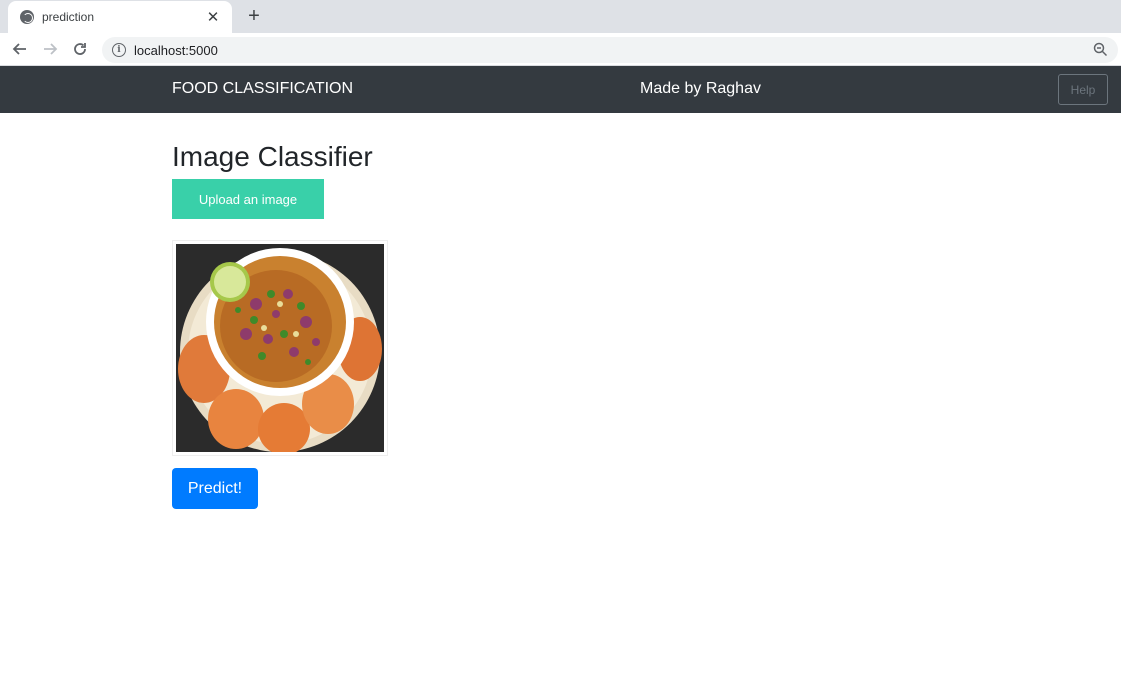  Describe the element at coordinates (1083, 89) in the screenshot. I see `help-button: Help` at that location.